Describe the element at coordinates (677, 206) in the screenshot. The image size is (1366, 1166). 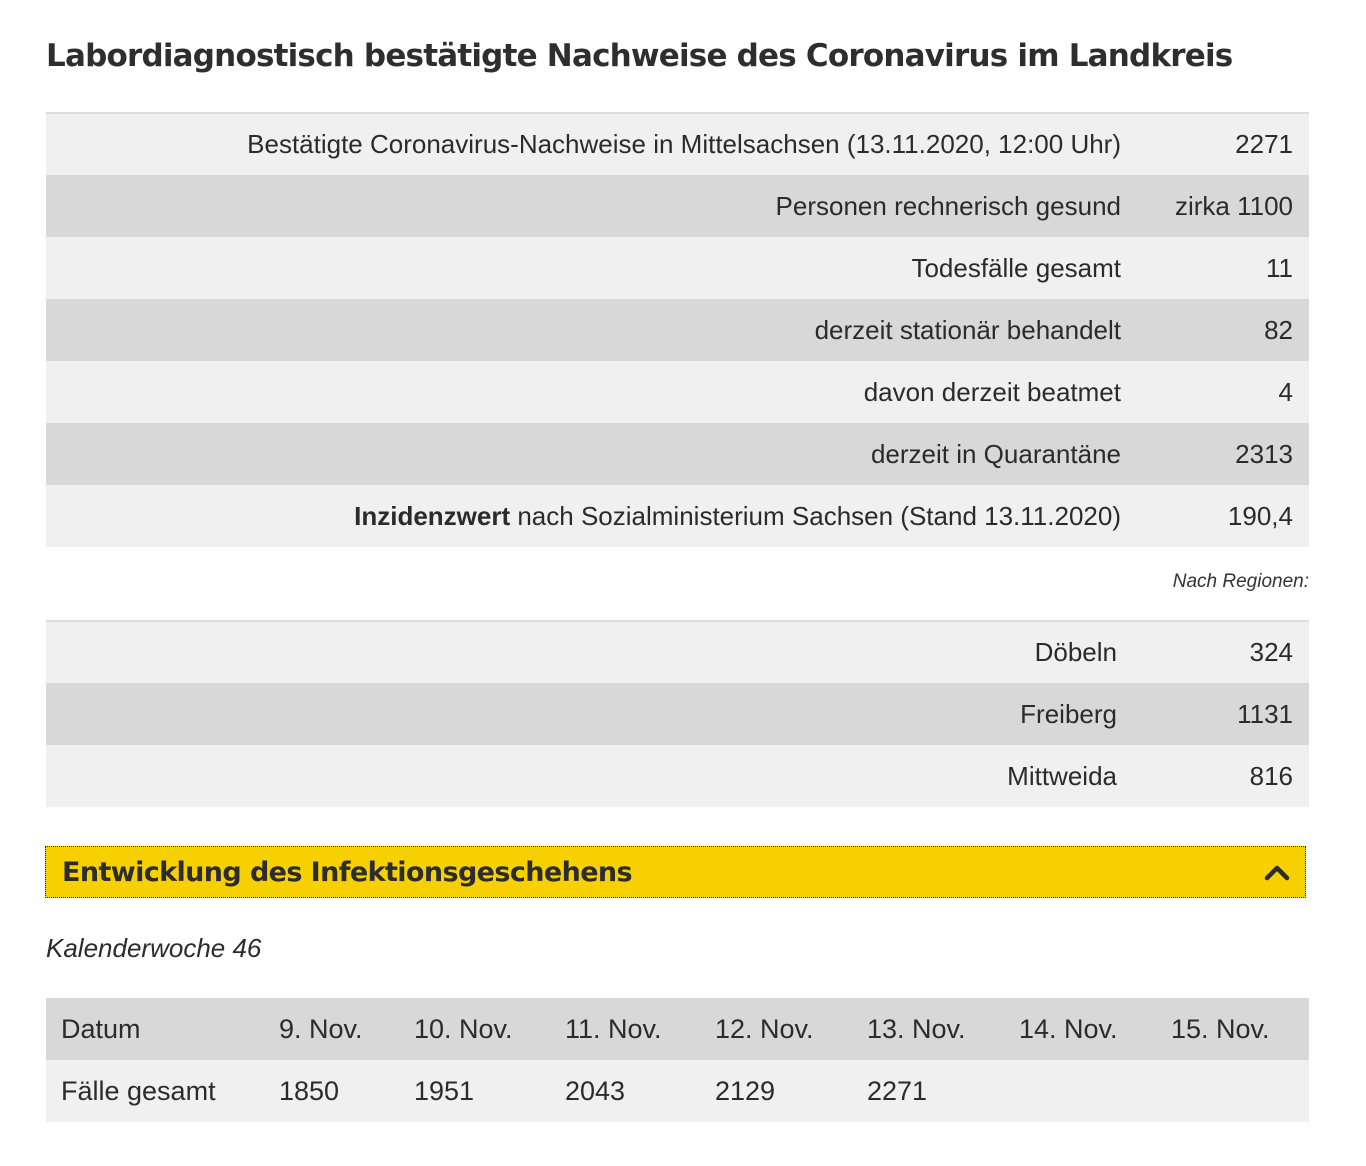
I see `table-row: Personen rechnerisch gesund zirka 1100` at that location.